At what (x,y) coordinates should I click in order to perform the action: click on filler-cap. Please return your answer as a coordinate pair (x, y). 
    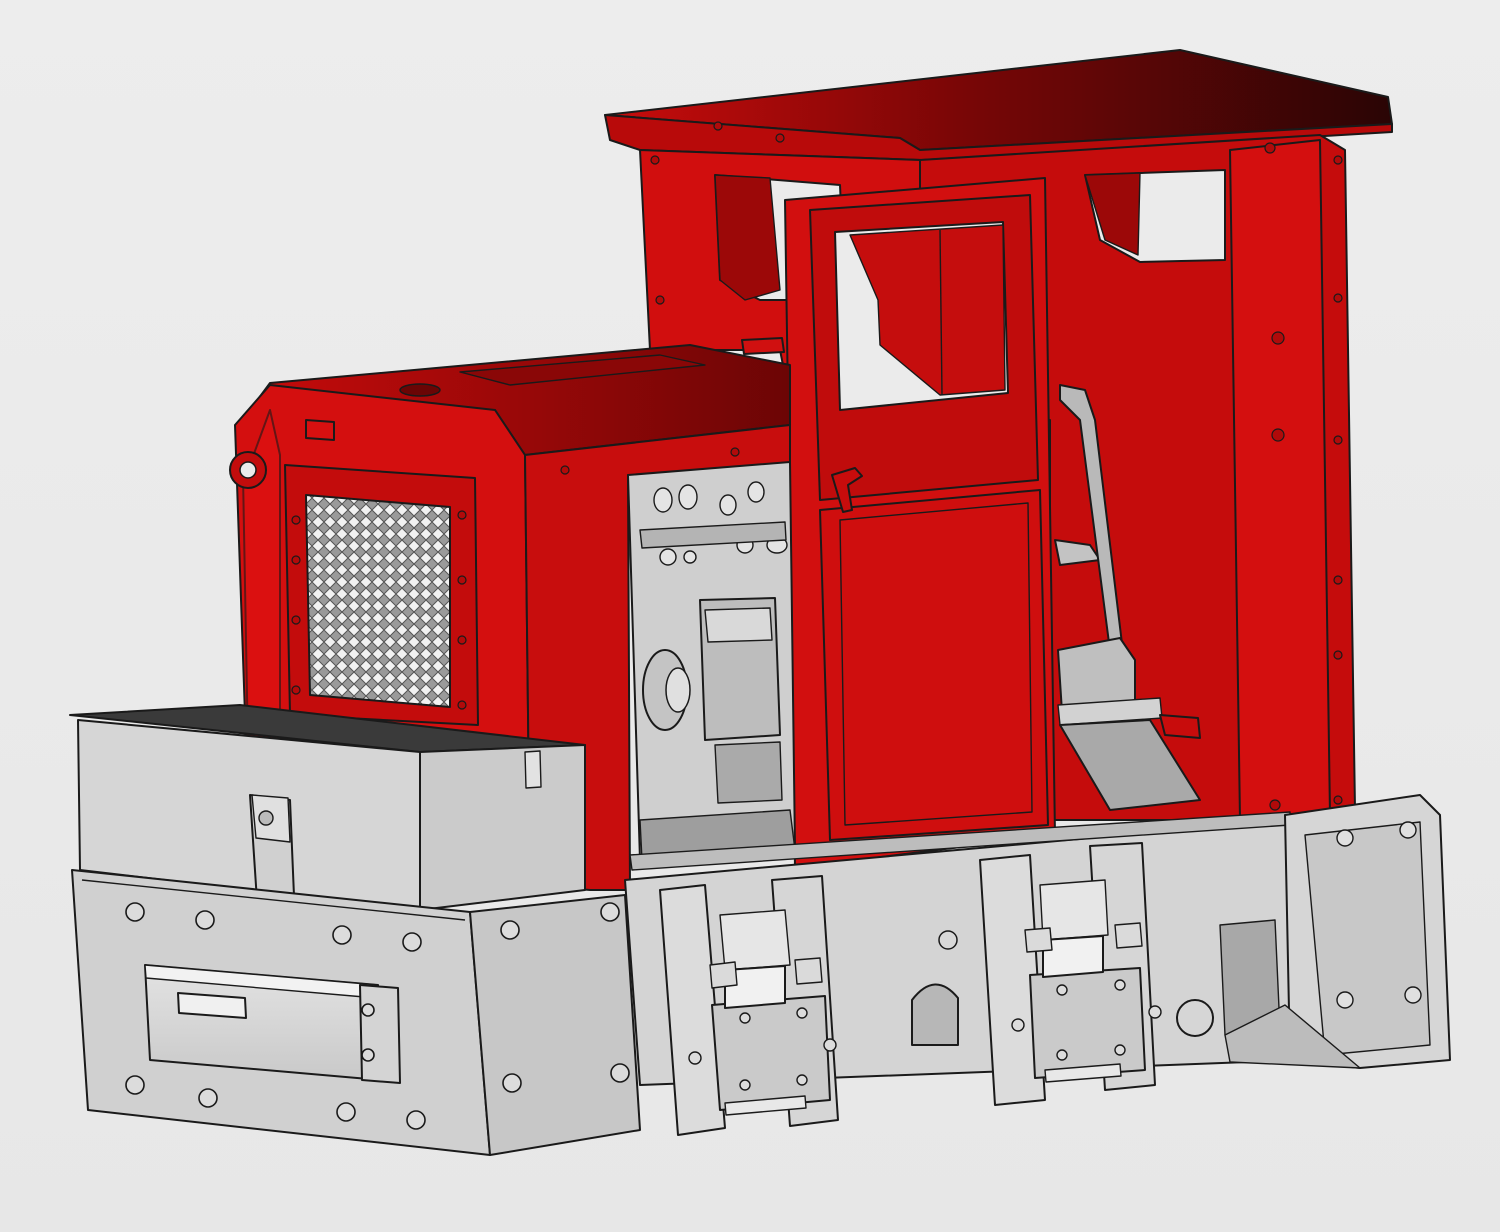
    Looking at the image, I should click on (420, 390).